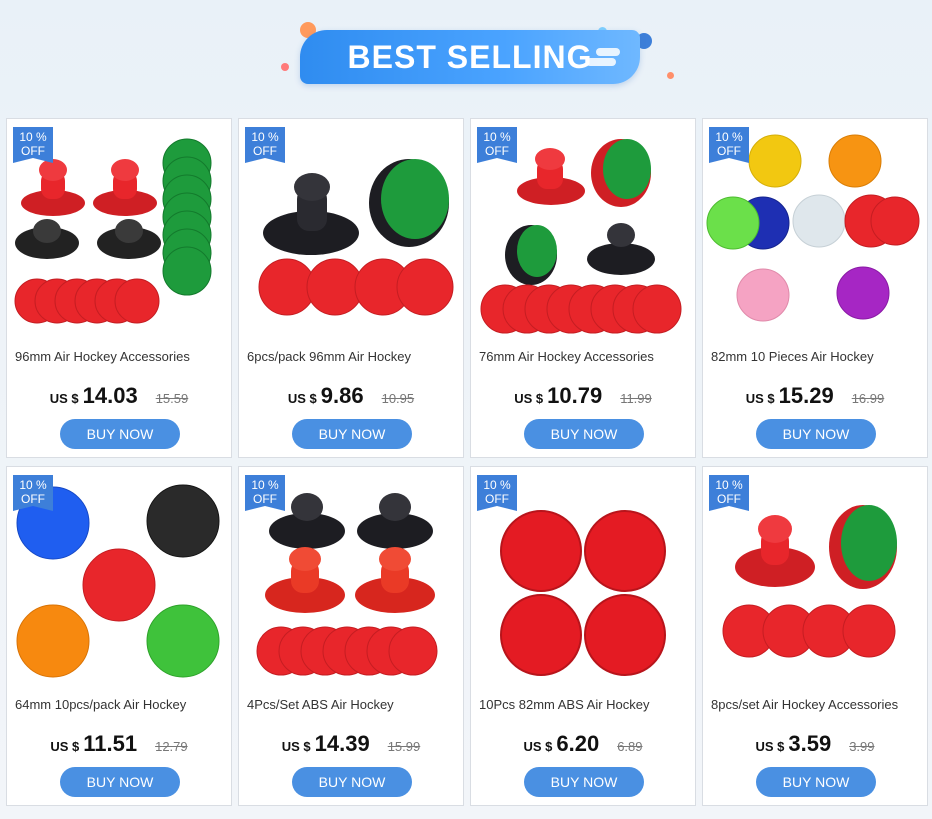 Image resolution: width=932 pixels, height=819 pixels. I want to click on current-price: 14.03, so click(110, 395).